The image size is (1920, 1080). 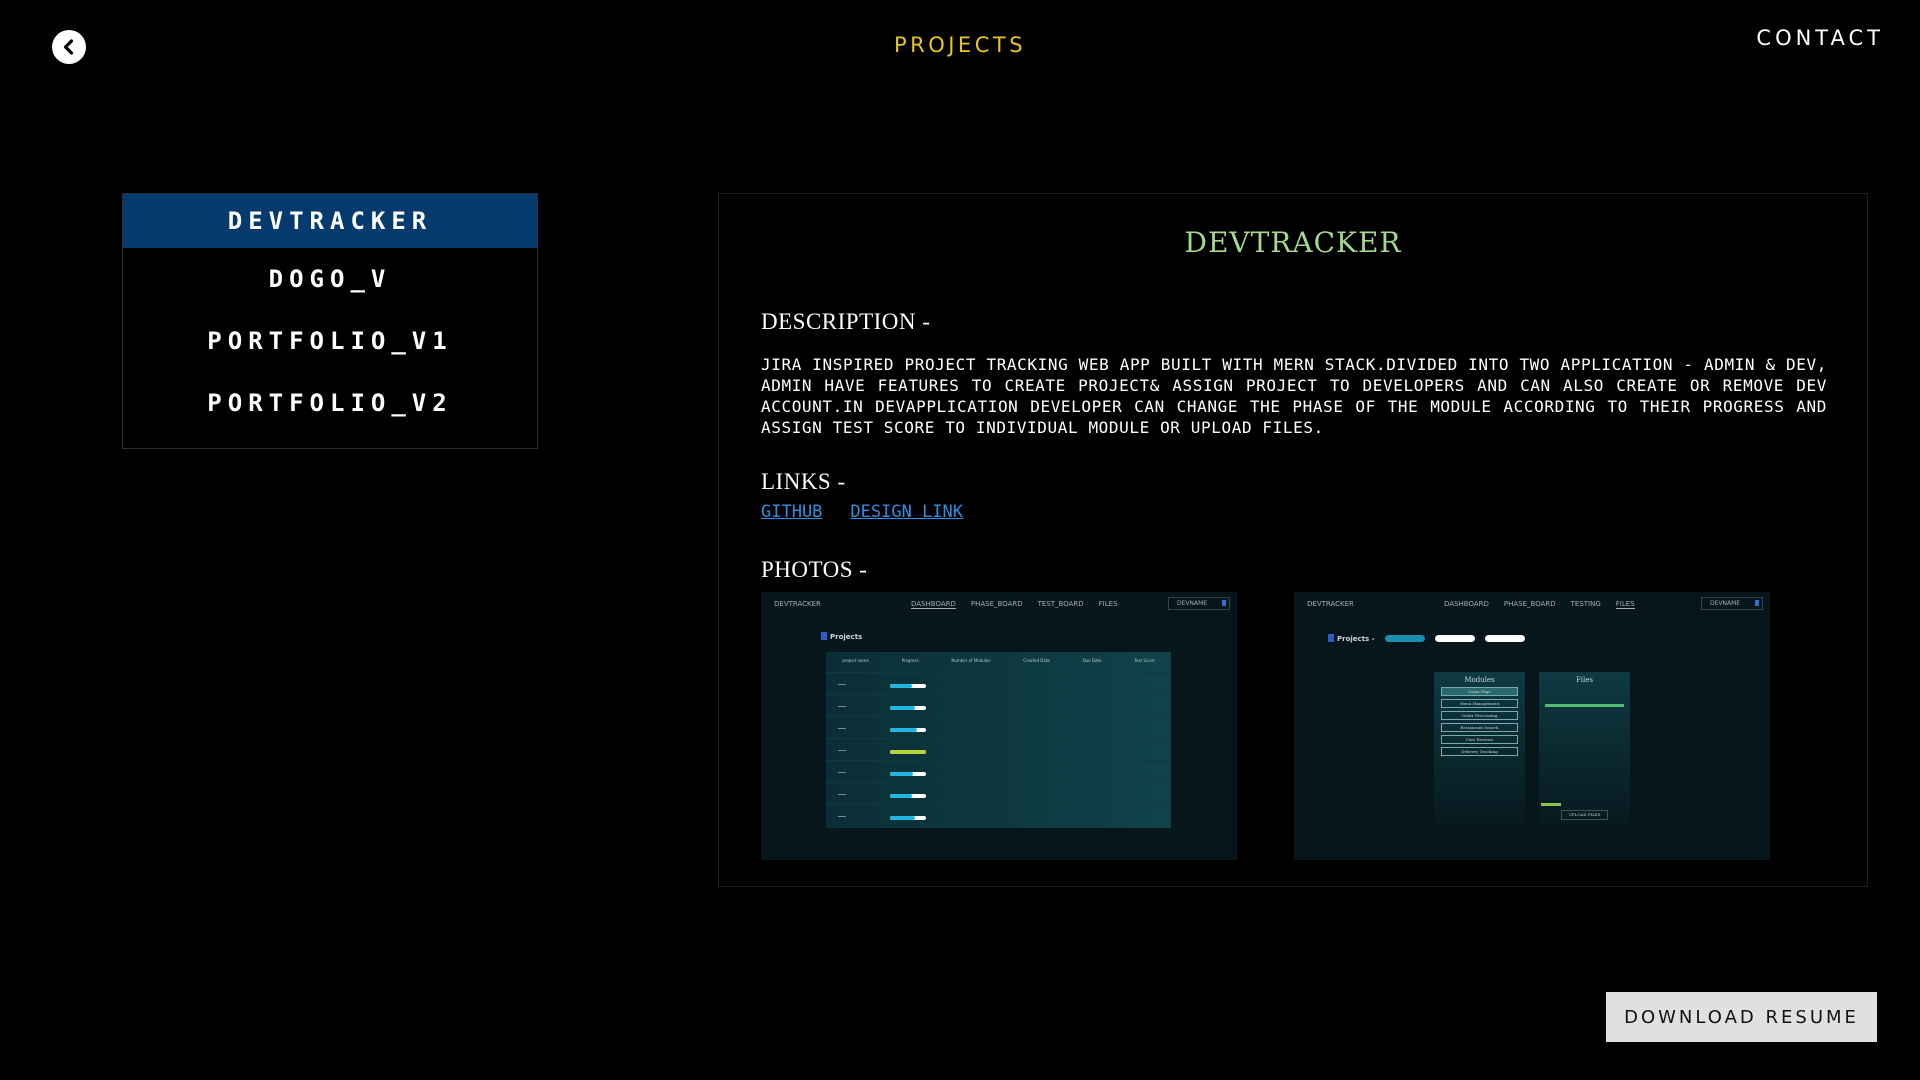 I want to click on photo-col-header: Test Score, so click(x=1144, y=660).